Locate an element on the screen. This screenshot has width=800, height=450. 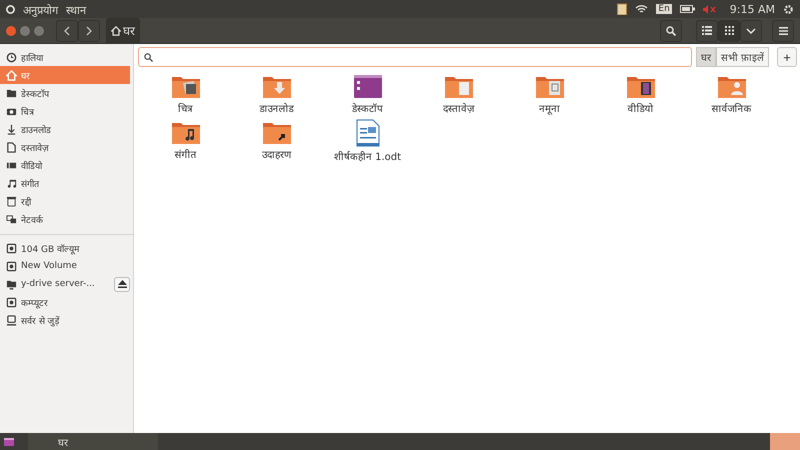
sidebar-item: हालिया is located at coordinates (65, 57).